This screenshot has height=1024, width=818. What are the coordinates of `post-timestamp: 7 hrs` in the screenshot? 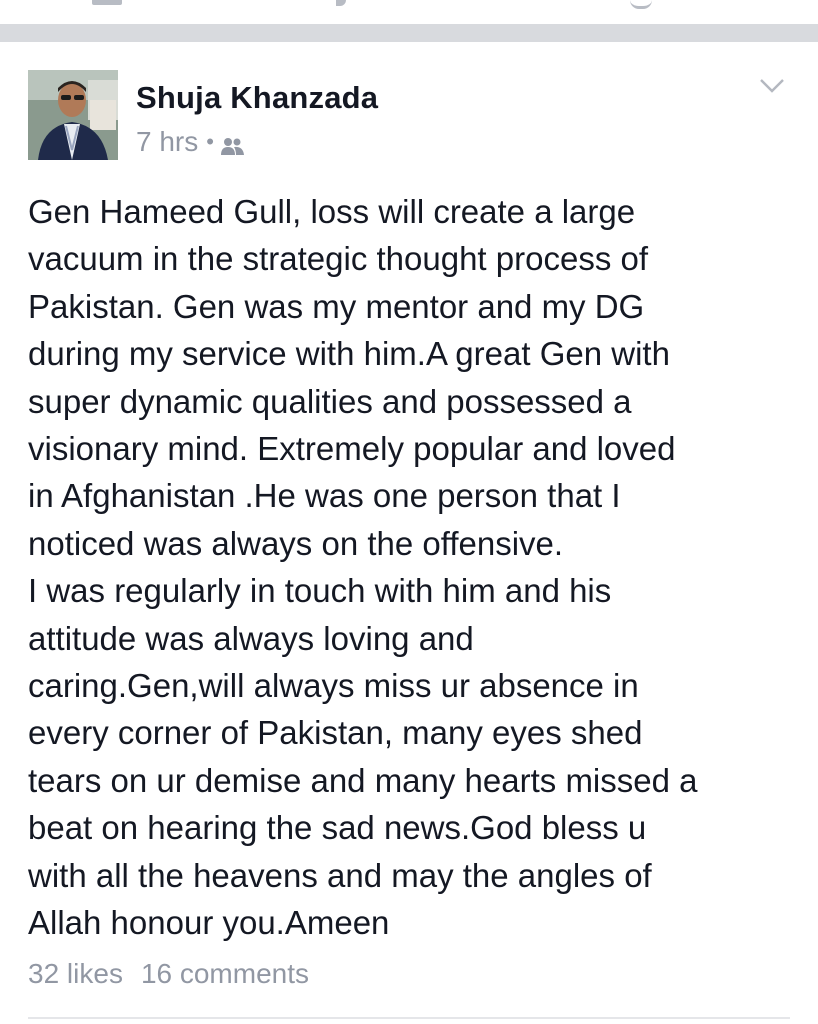 It's located at (167, 142).